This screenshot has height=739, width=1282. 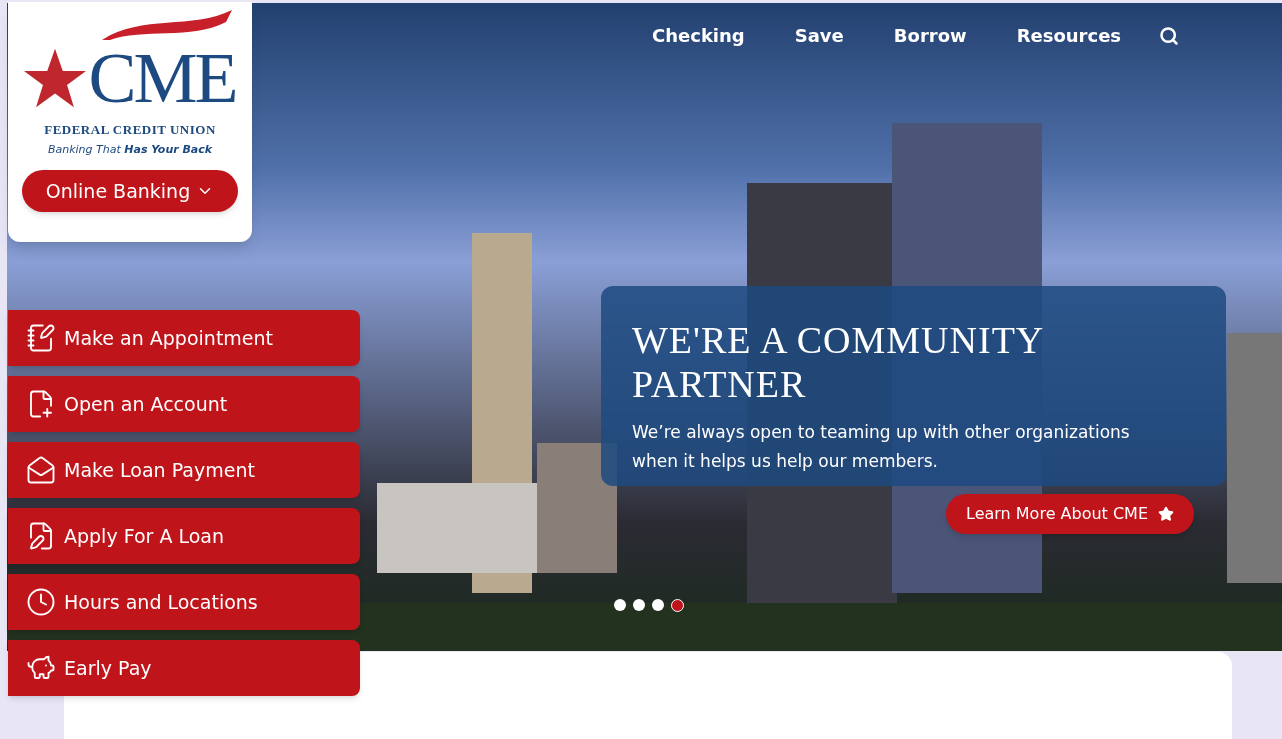 I want to click on star-icon, so click(x=1166, y=514).